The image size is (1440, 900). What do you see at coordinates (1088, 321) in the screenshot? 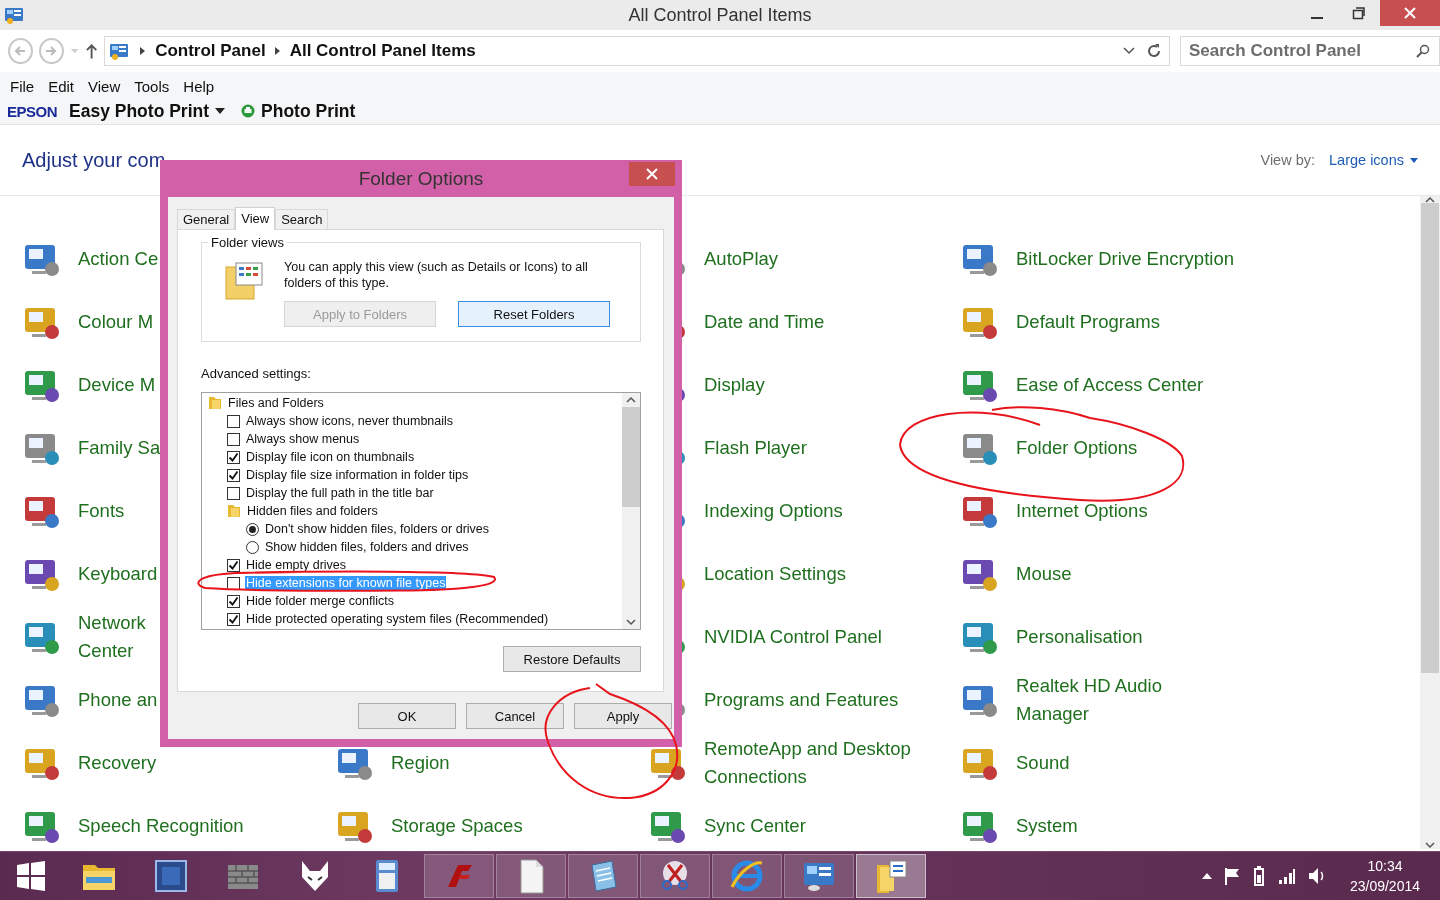
I see `applet-link: Default Programs` at bounding box center [1088, 321].